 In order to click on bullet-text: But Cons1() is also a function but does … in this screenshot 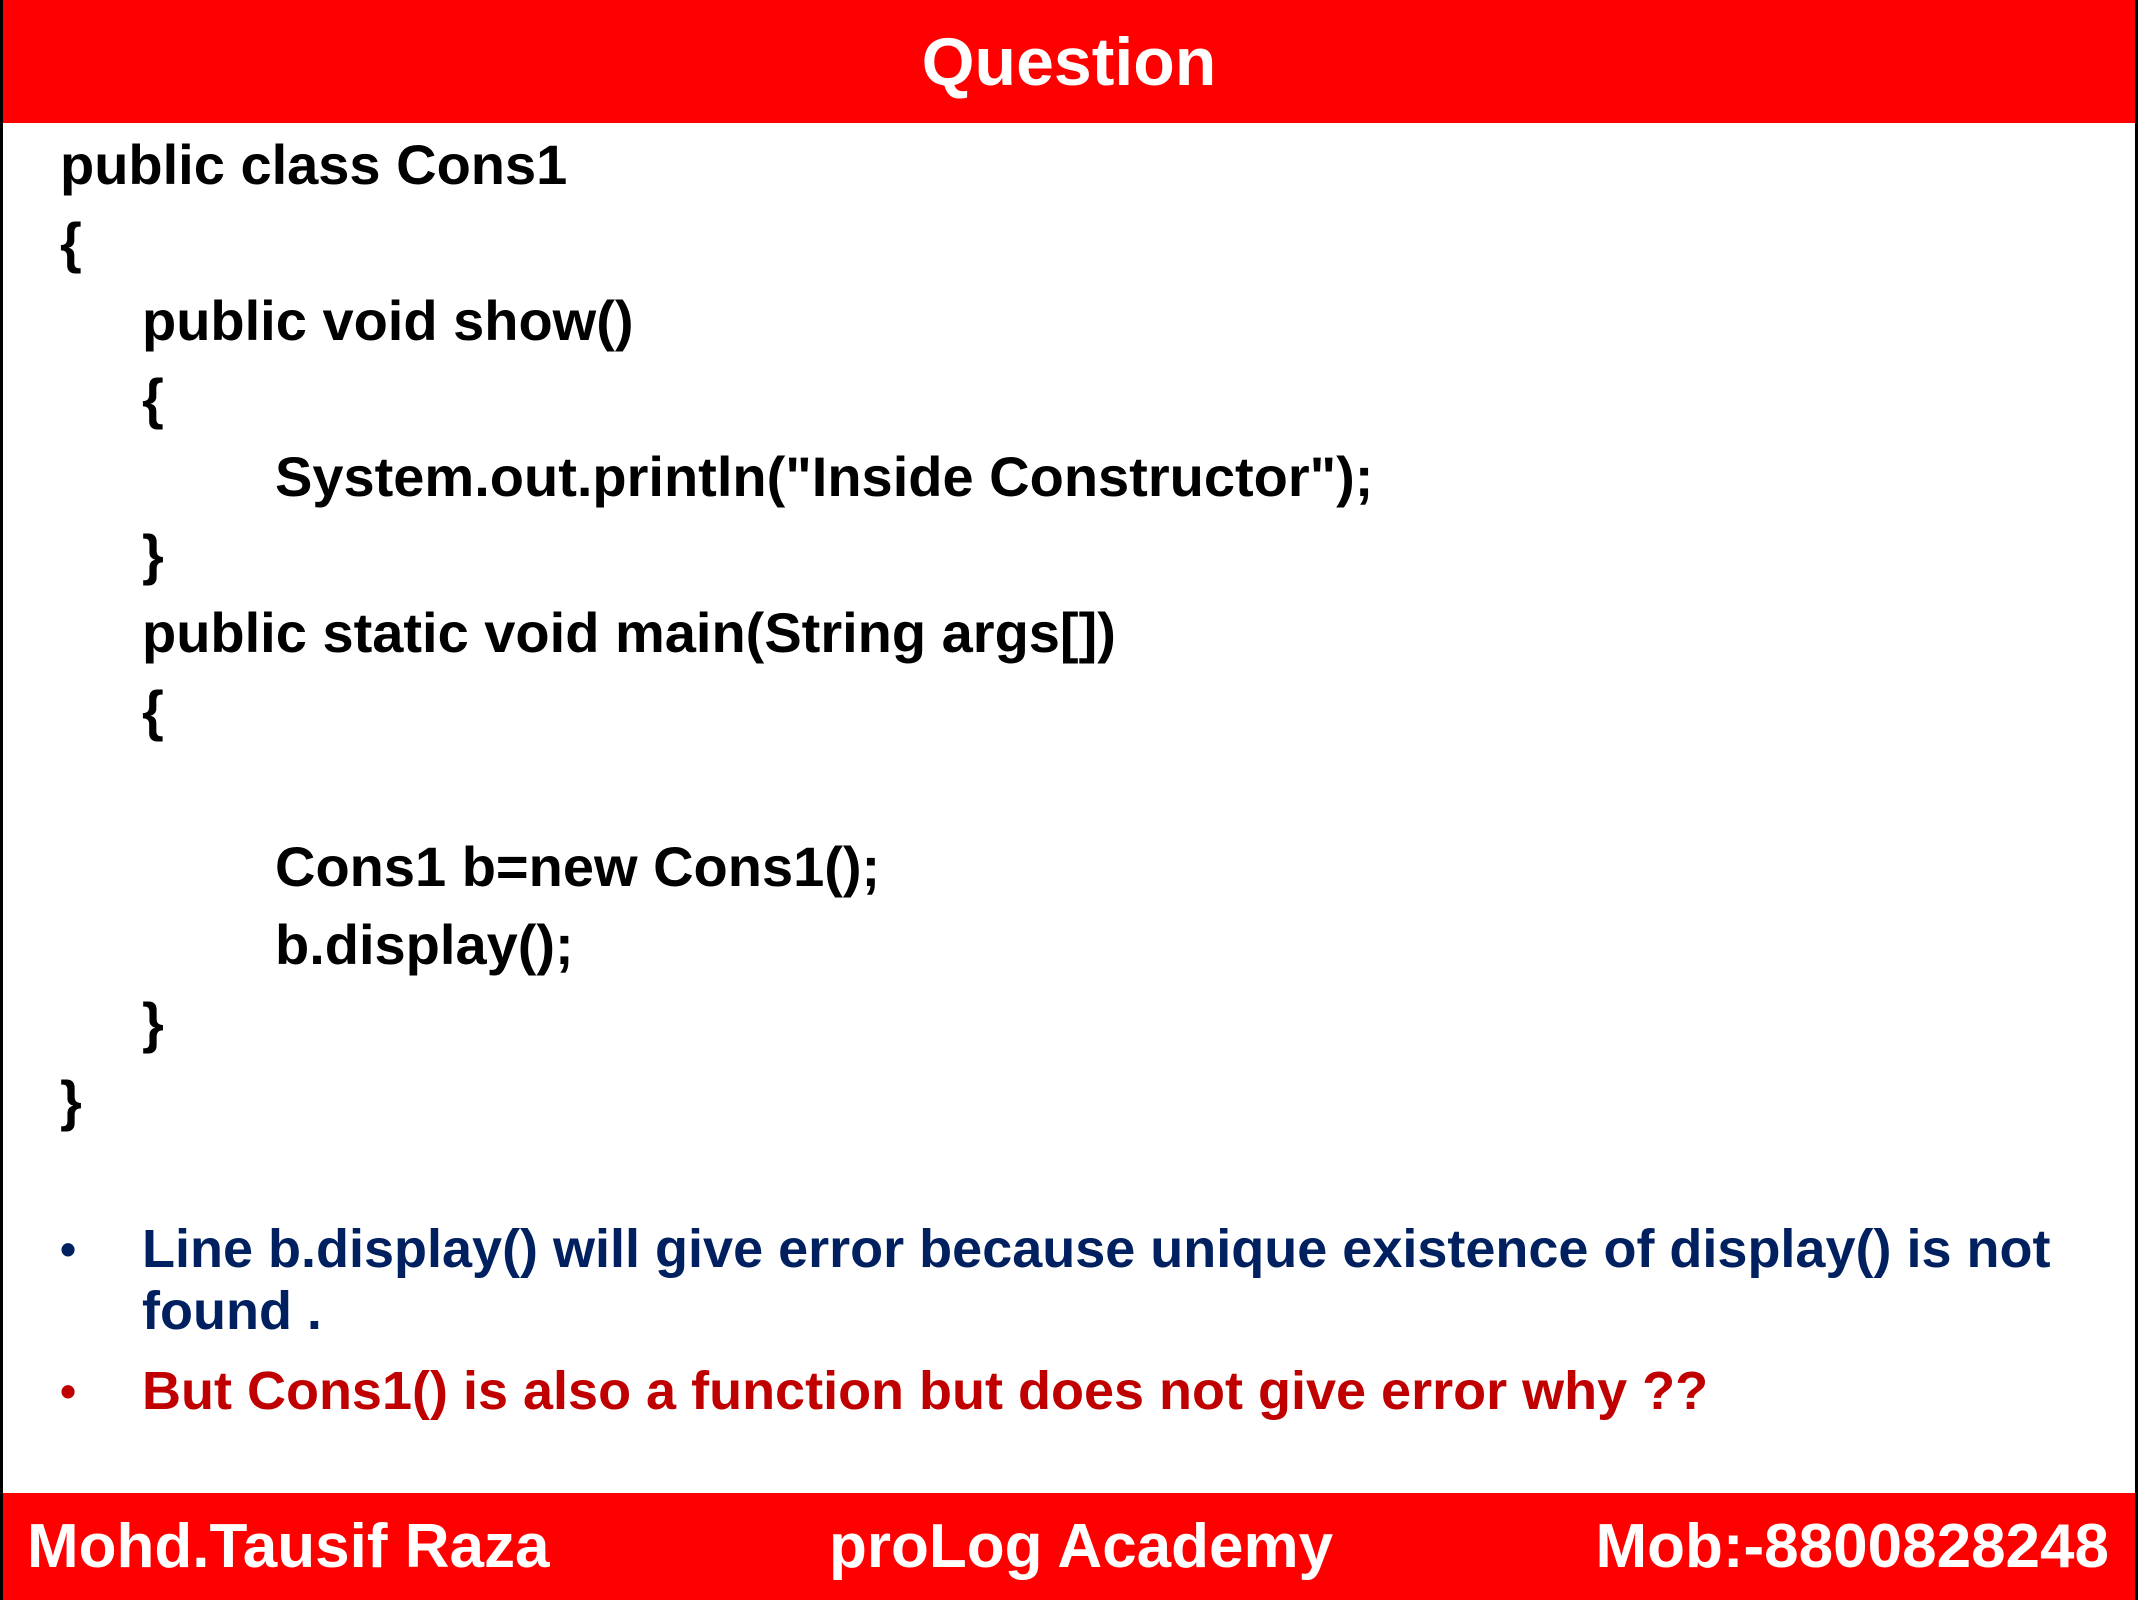, I will do `click(925, 1391)`.